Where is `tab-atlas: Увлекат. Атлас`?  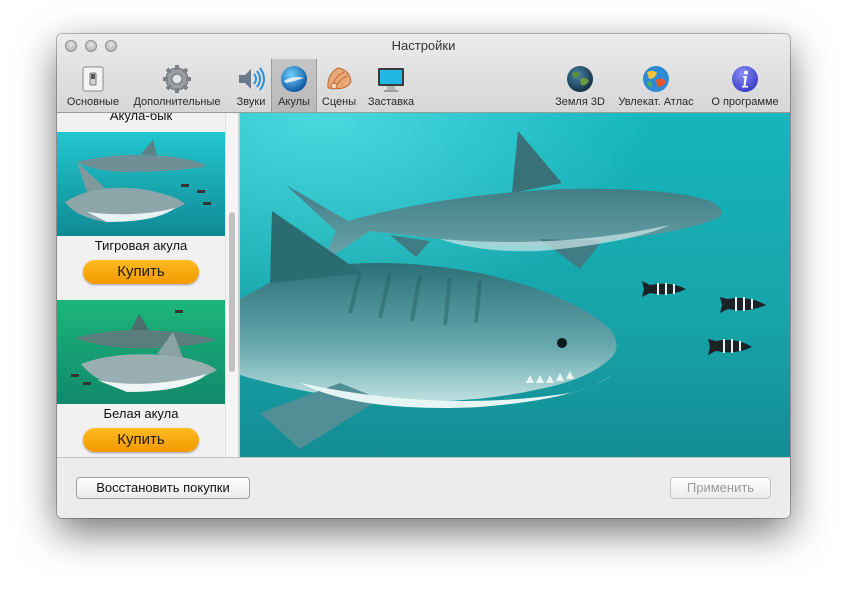
tab-atlas: Увлекат. Атлас is located at coordinates (656, 85).